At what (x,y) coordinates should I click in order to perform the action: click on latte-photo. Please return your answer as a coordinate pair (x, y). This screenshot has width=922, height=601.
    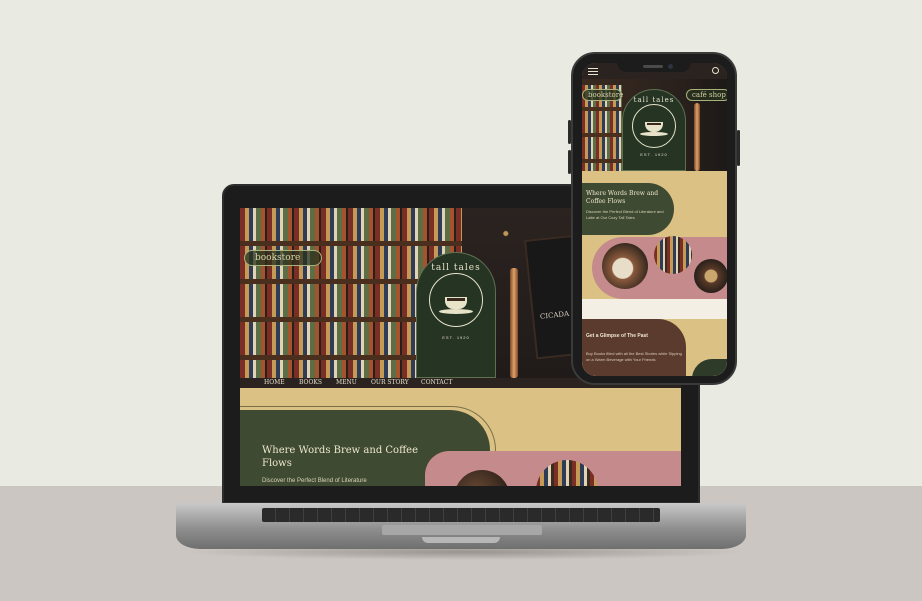
    Looking at the image, I should click on (625, 266).